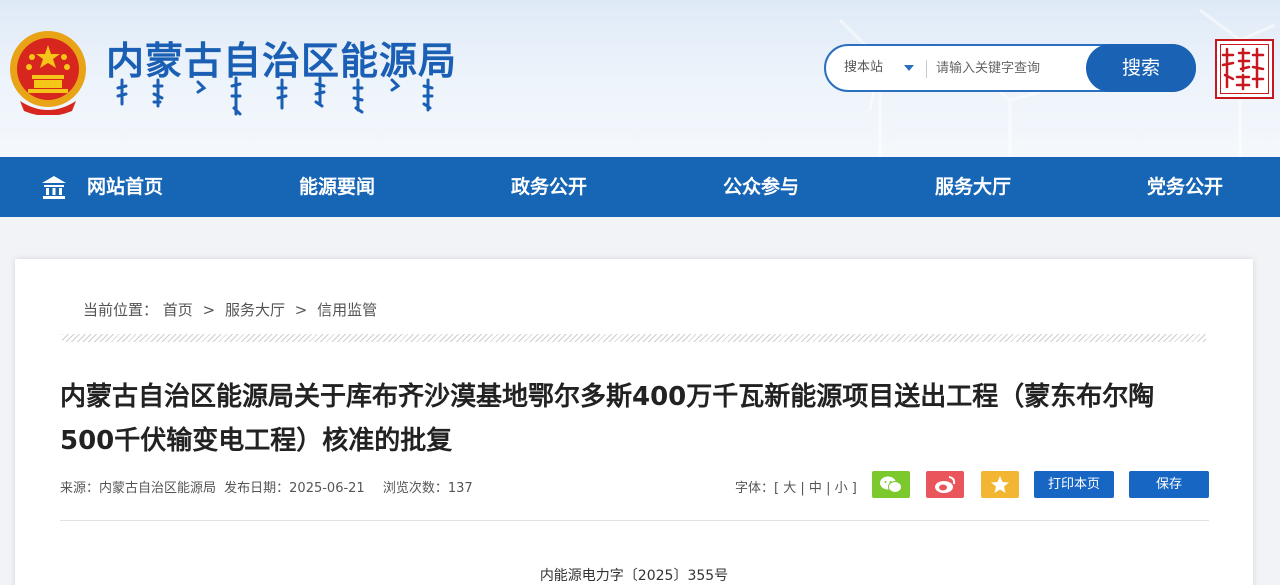 The width and height of the screenshot is (1280, 585). What do you see at coordinates (1074, 484) in the screenshot?
I see `print-button: 打印本页` at bounding box center [1074, 484].